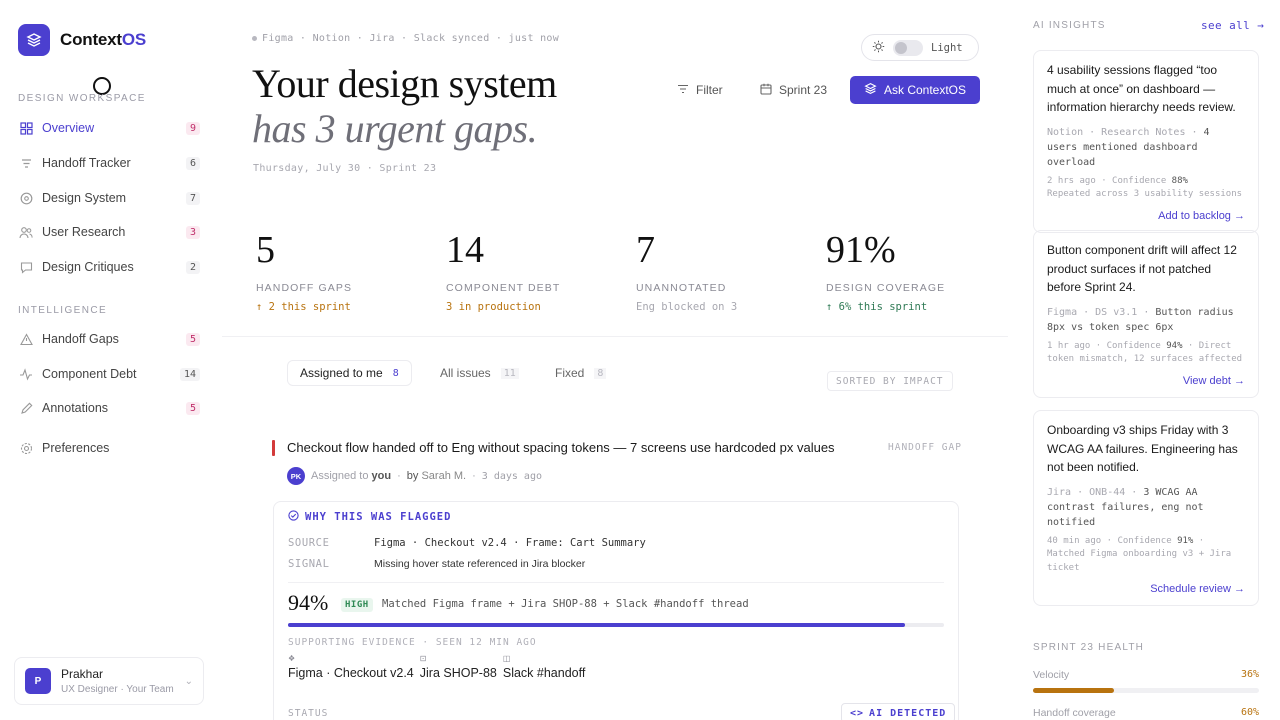  Describe the element at coordinates (645, 250) in the screenshot. I see `stat-value: 7` at that location.